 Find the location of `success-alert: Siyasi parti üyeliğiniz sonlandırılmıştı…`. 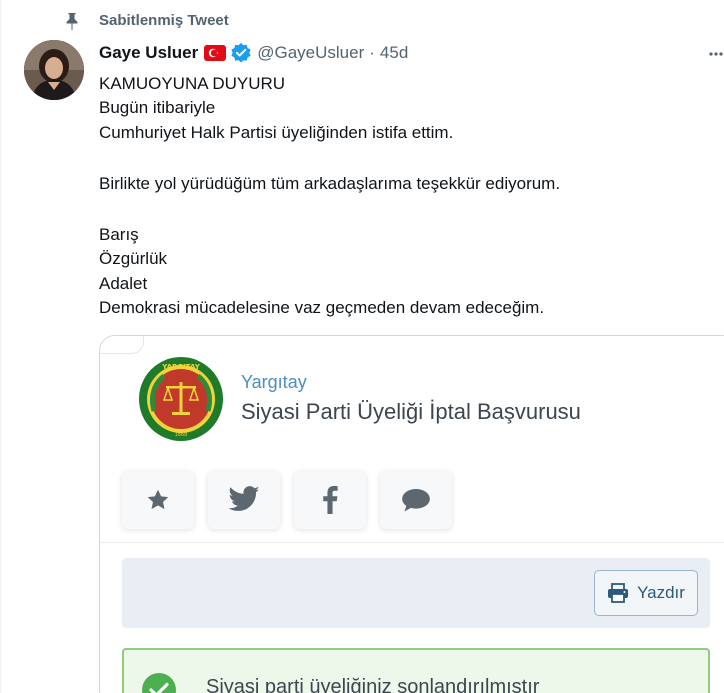

success-alert: Siyasi parti üyeliğiniz sonlandırılmıştı… is located at coordinates (416, 670).